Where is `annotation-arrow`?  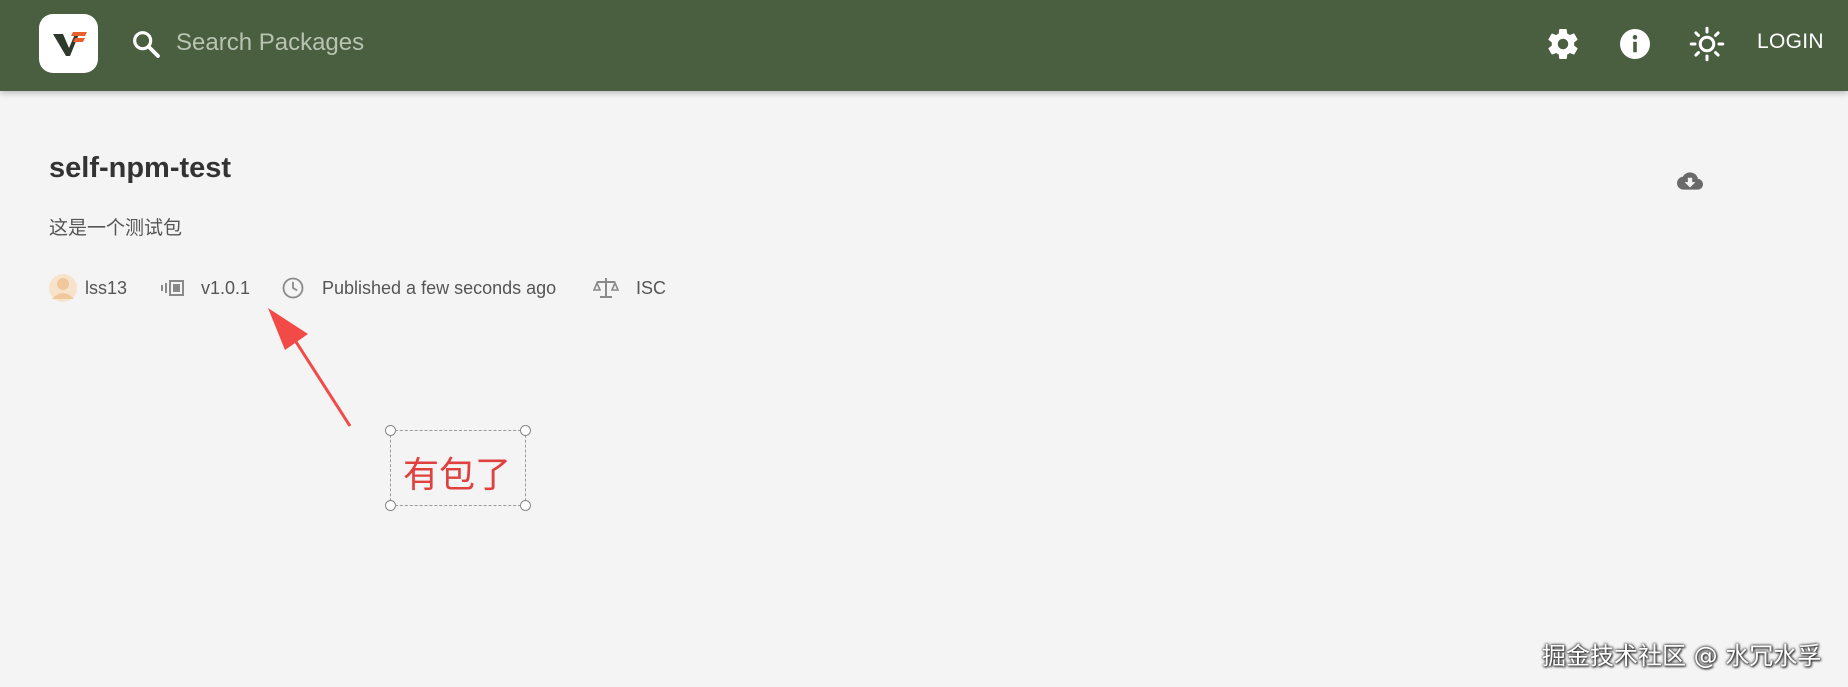 annotation-arrow is located at coordinates (310, 367).